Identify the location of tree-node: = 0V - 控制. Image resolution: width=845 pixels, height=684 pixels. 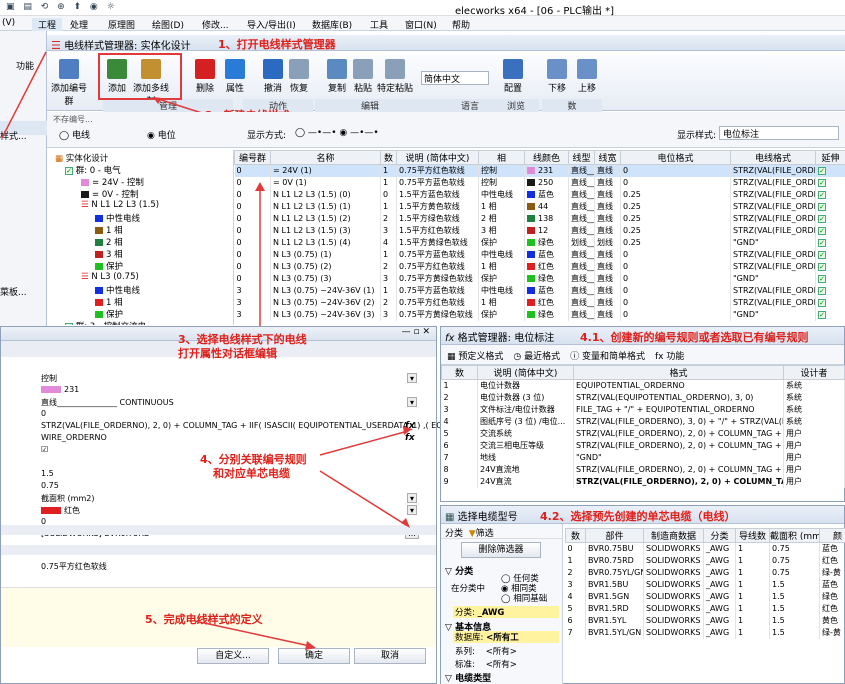
(144, 194).